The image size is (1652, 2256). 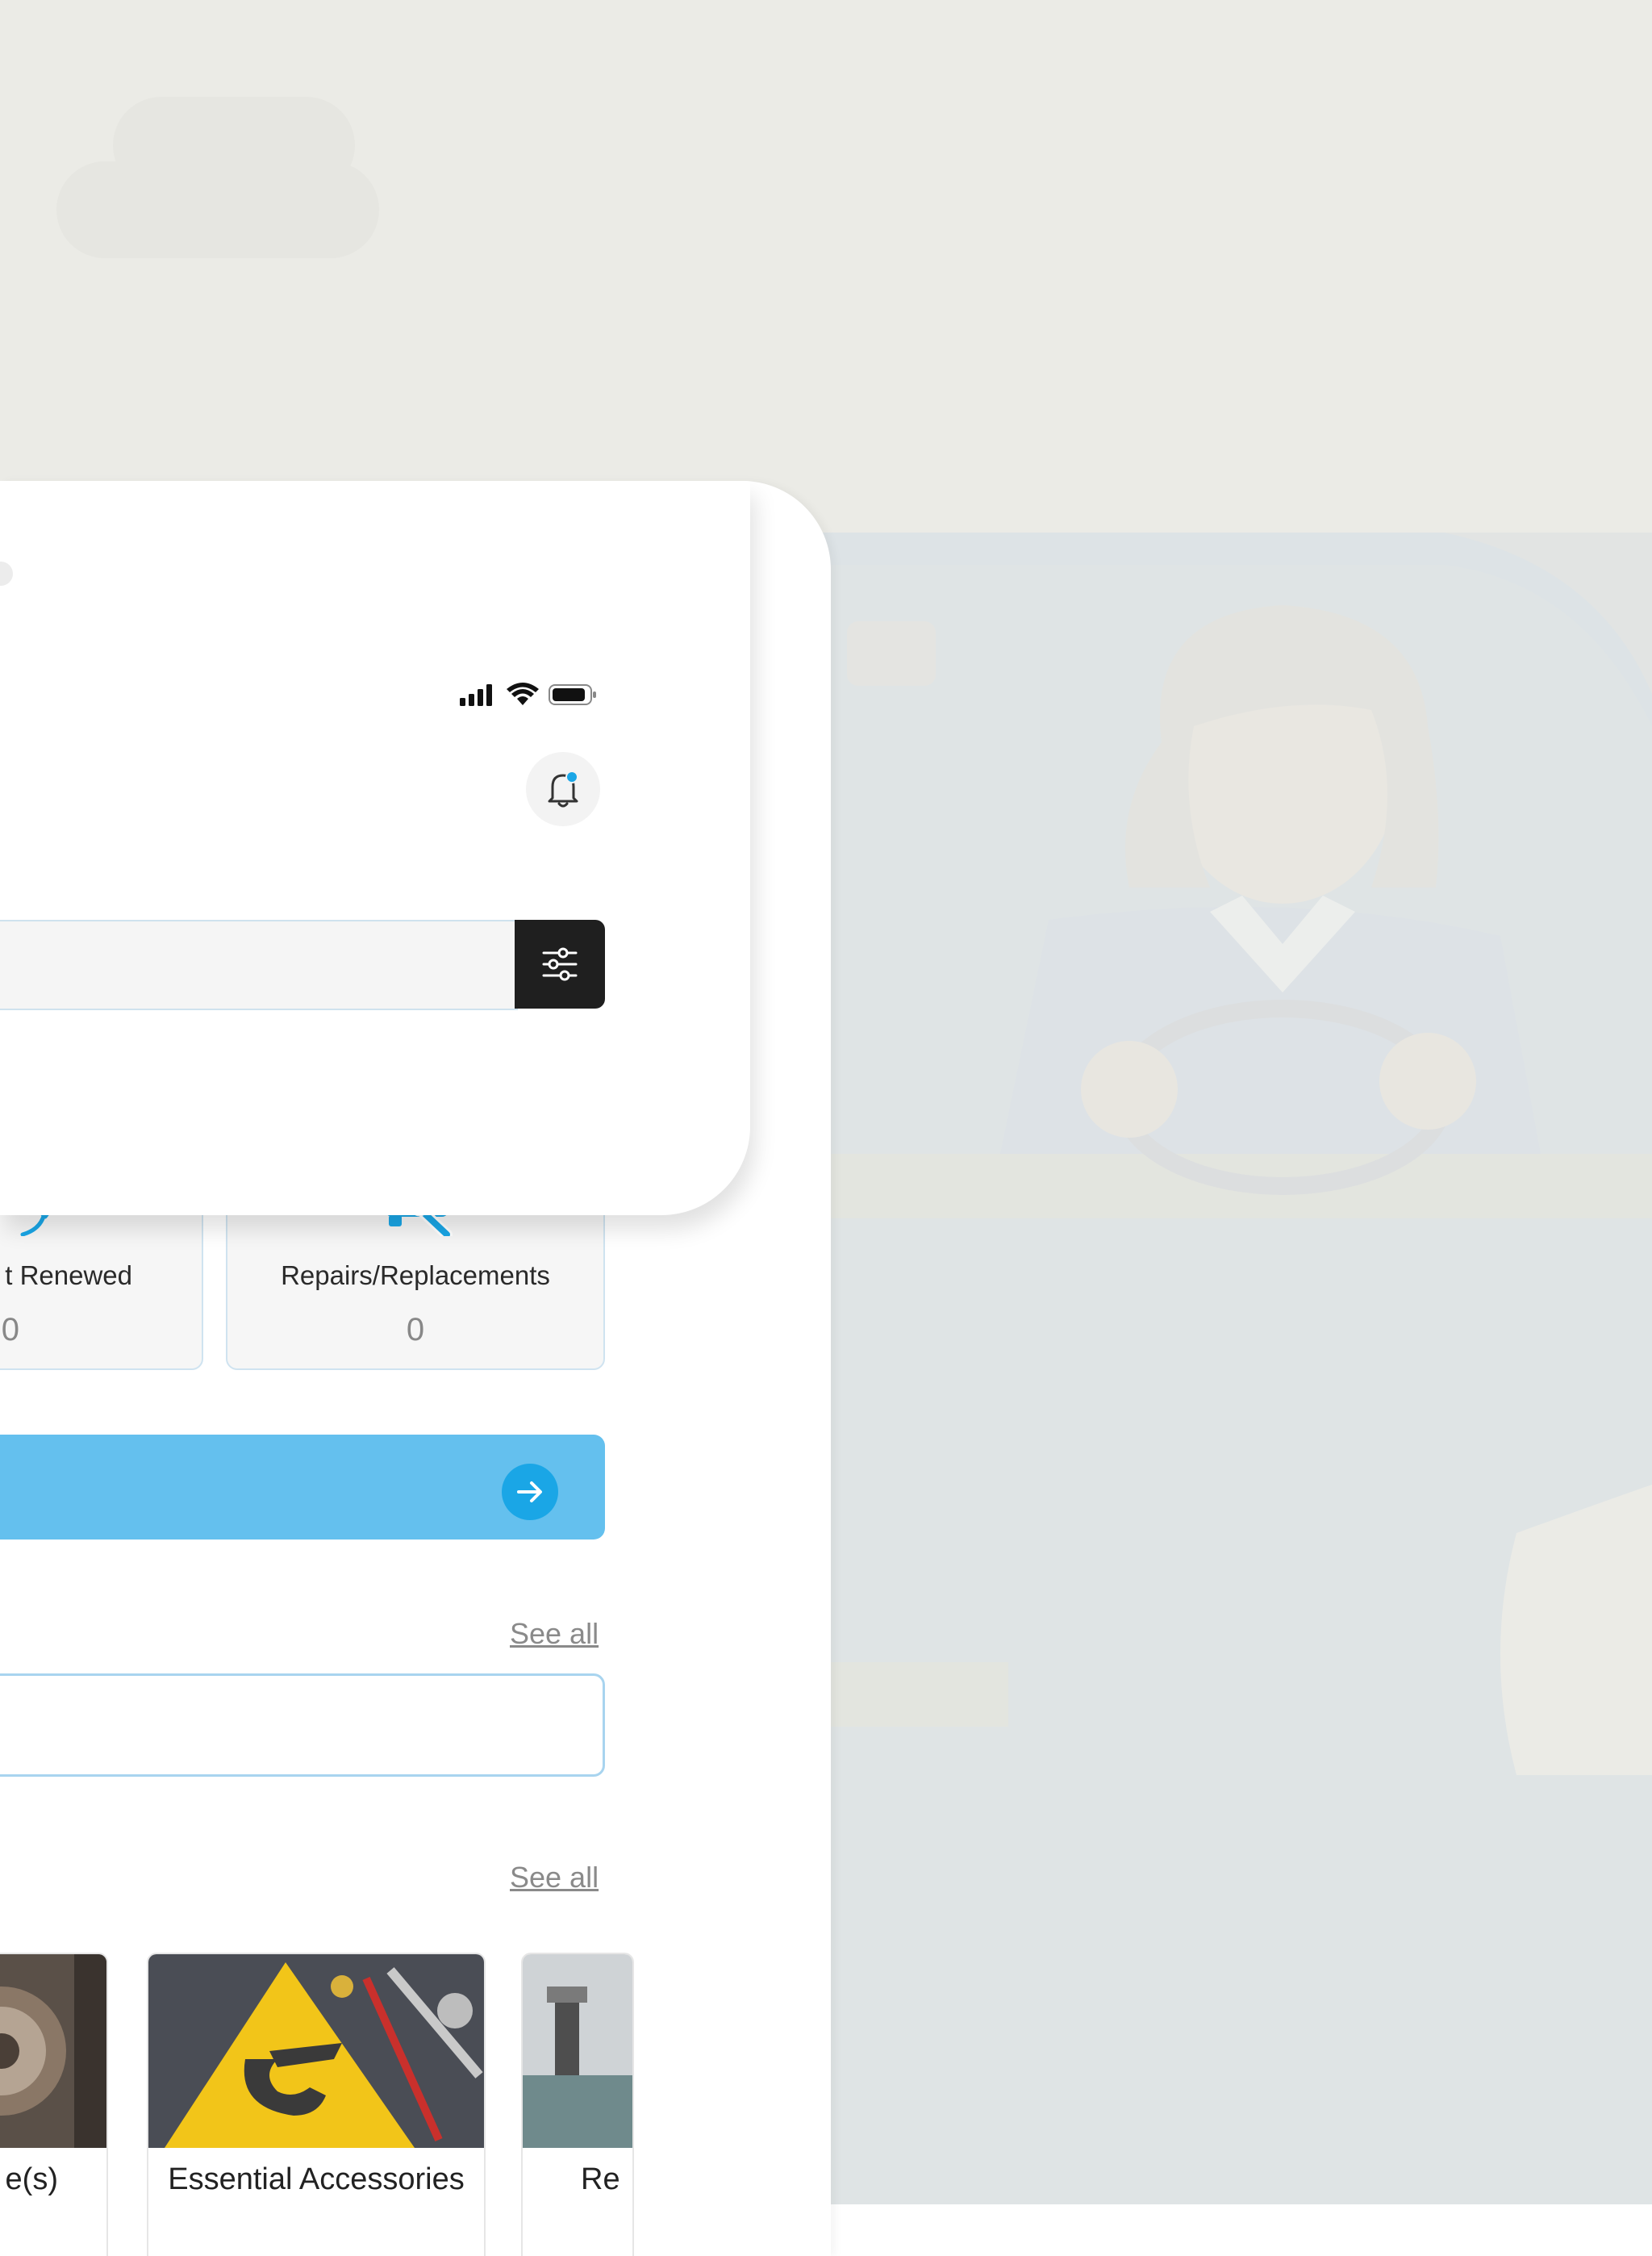 I want to click on category-label: e(s), so click(x=32, y=2179).